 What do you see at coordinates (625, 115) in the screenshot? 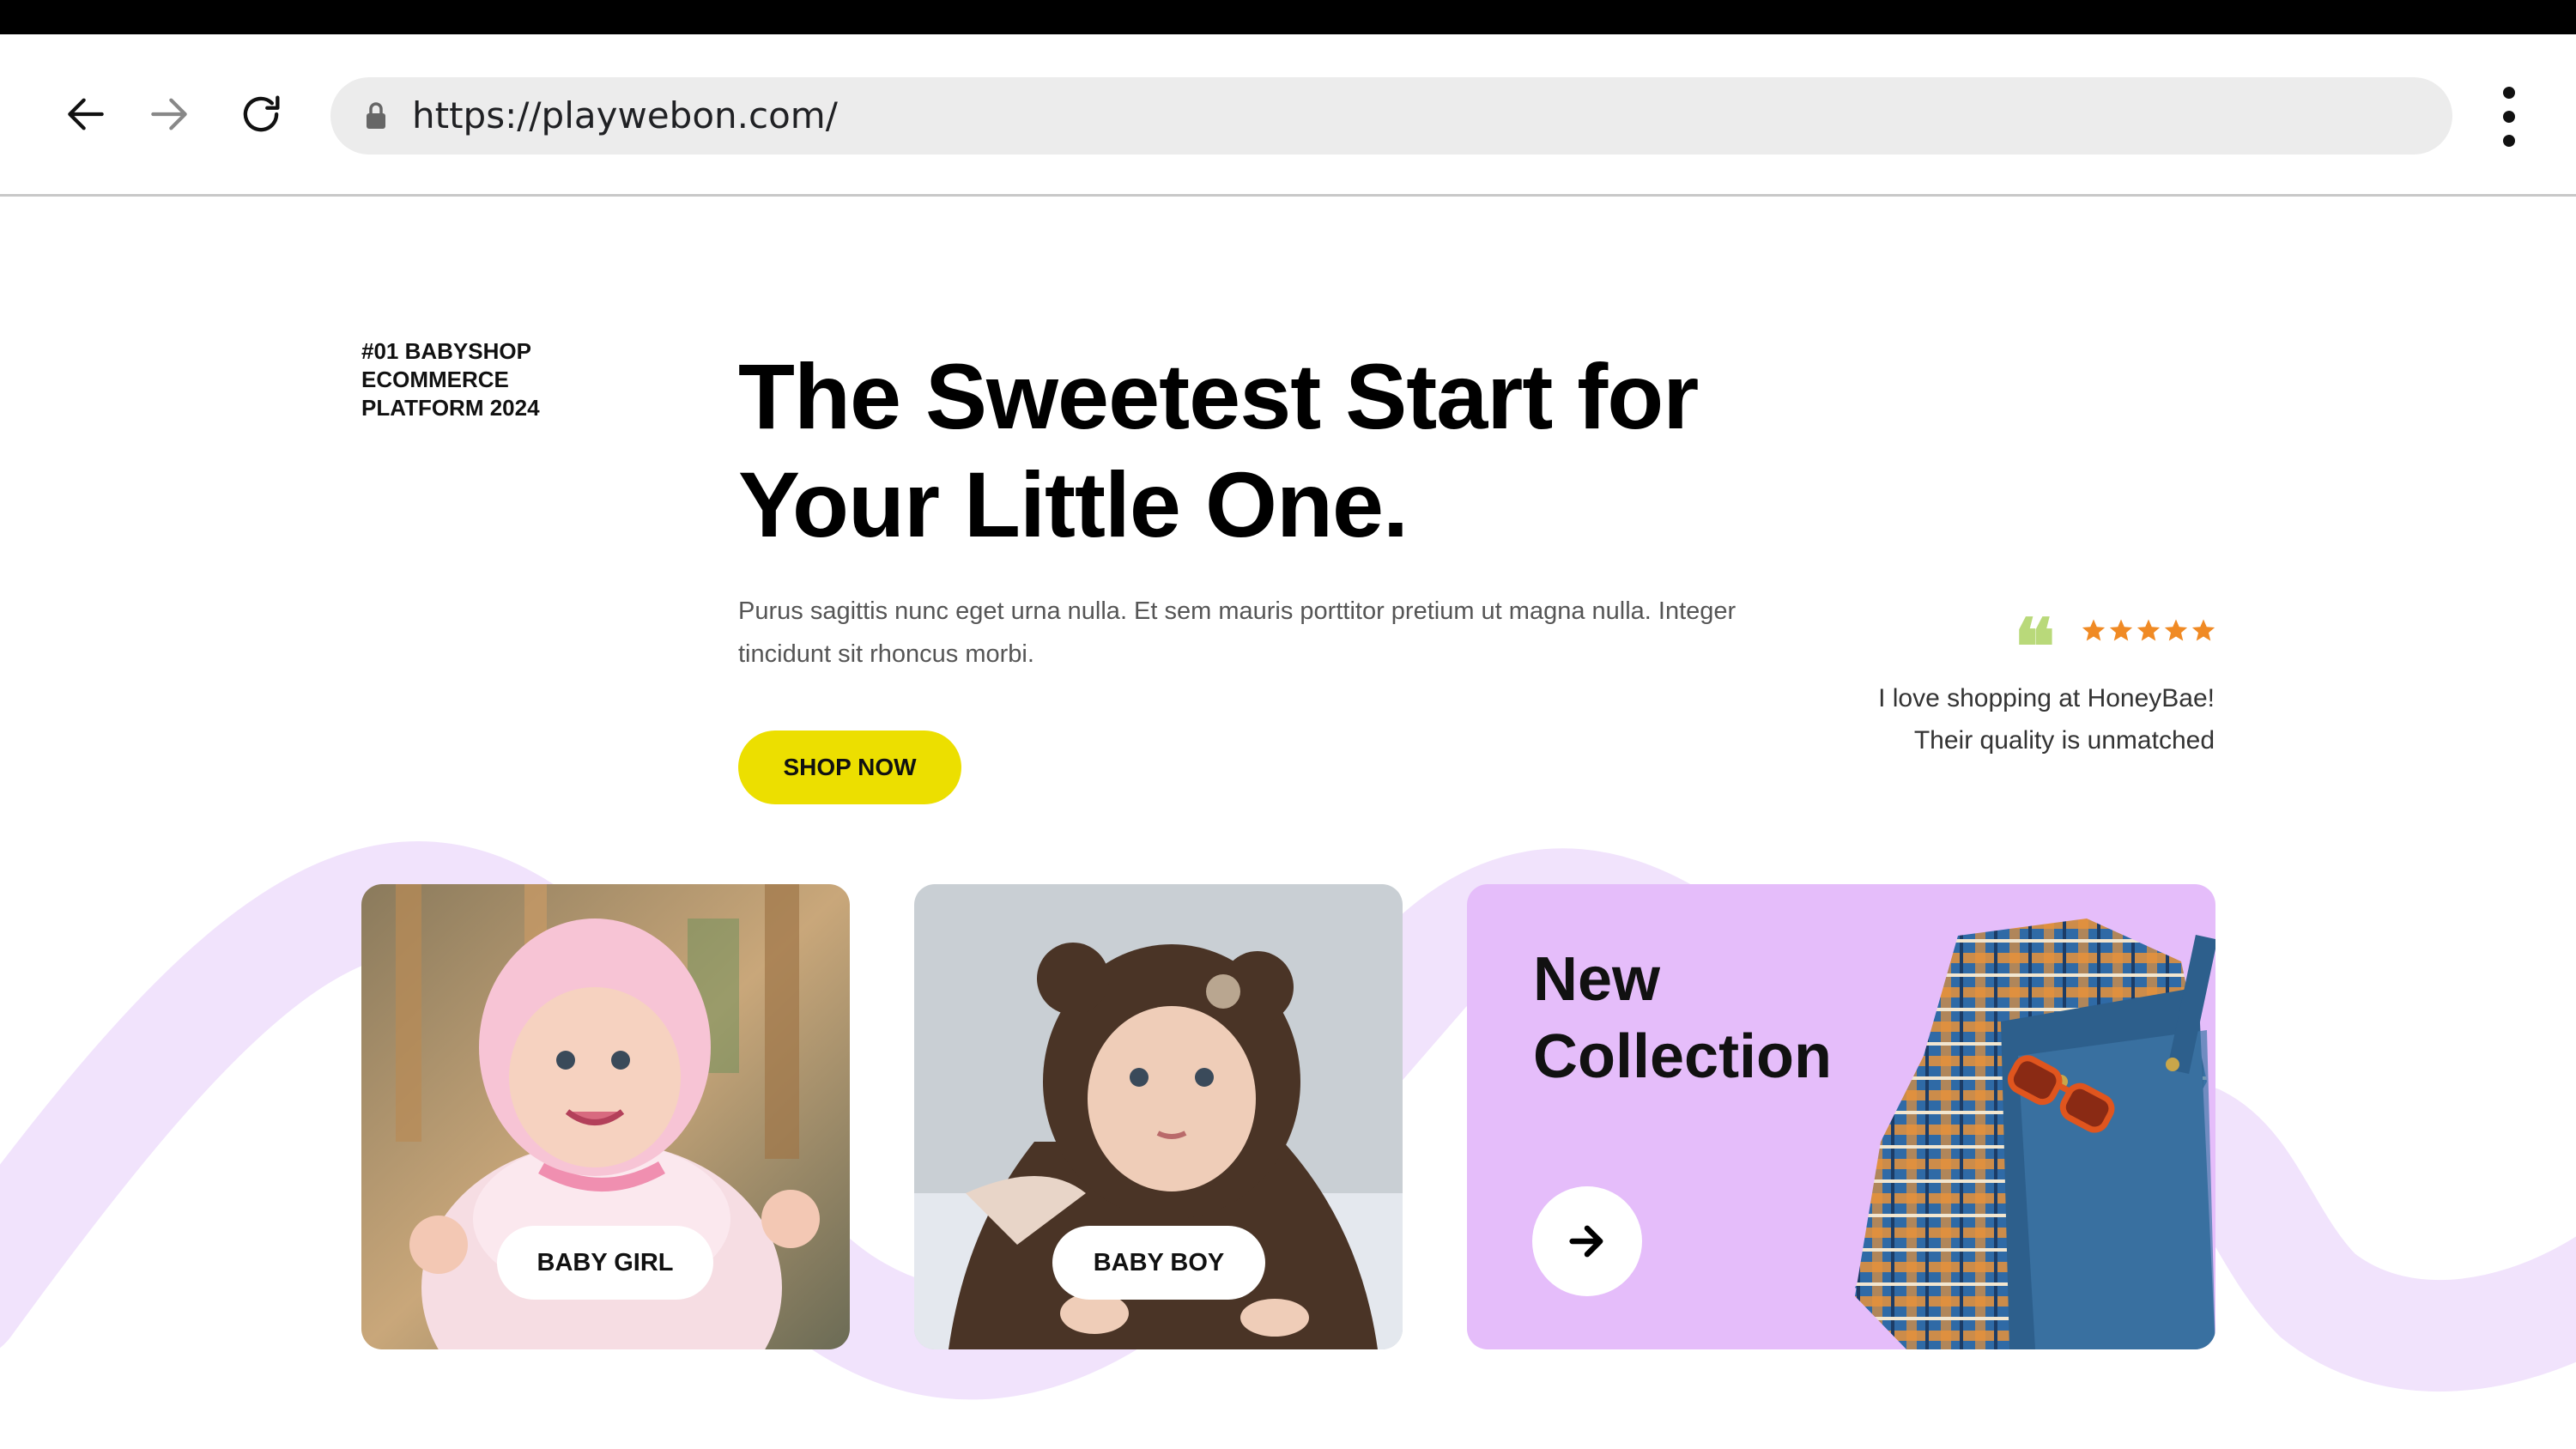
I see `url-text: https://playwebon.com/` at bounding box center [625, 115].